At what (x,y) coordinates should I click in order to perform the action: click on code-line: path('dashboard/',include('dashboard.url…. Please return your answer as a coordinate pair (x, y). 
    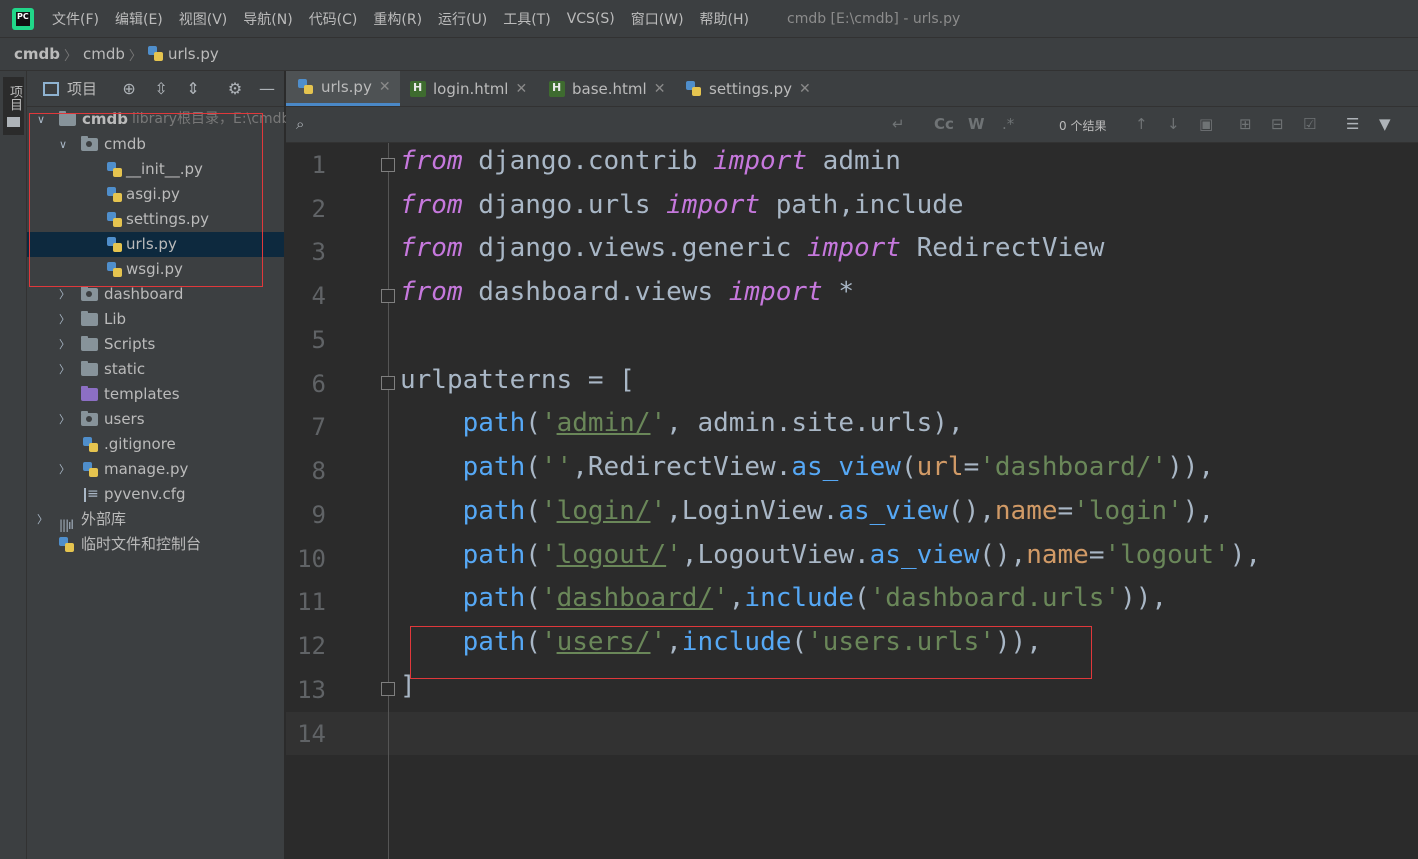
    Looking at the image, I should click on (783, 598).